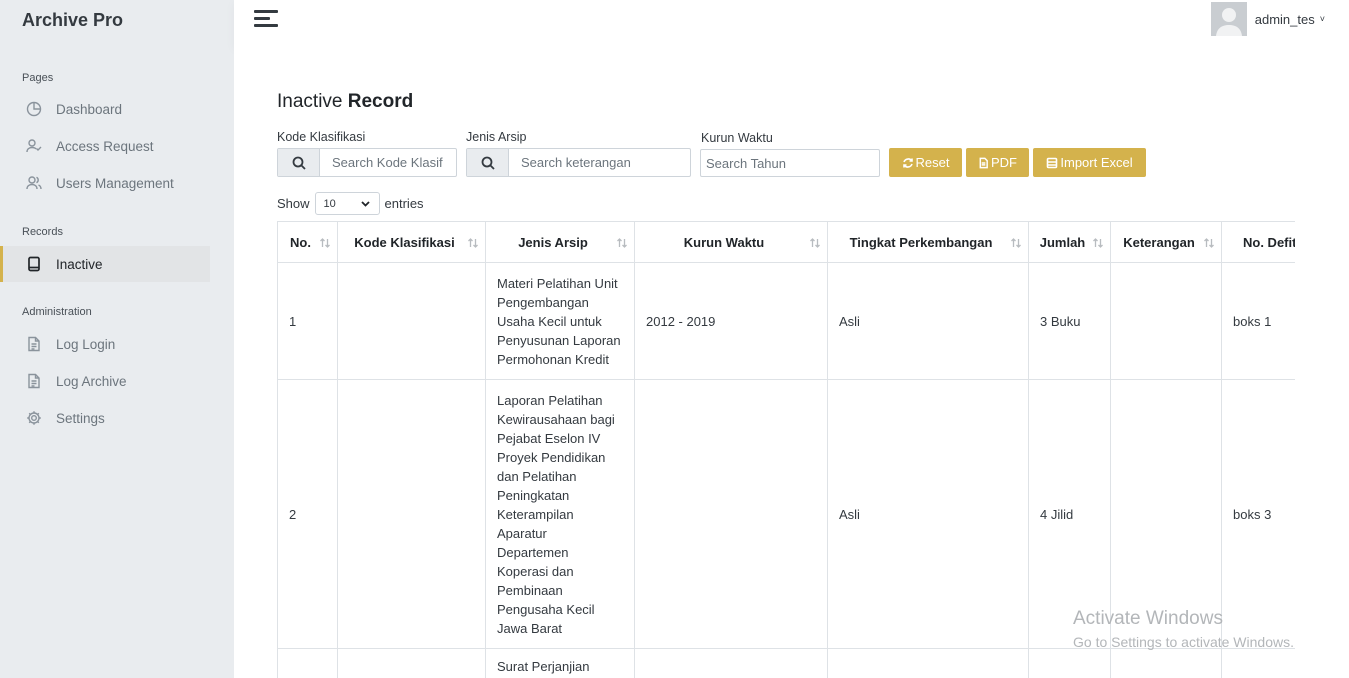  I want to click on kode-klasifikasi-search, so click(367, 162).